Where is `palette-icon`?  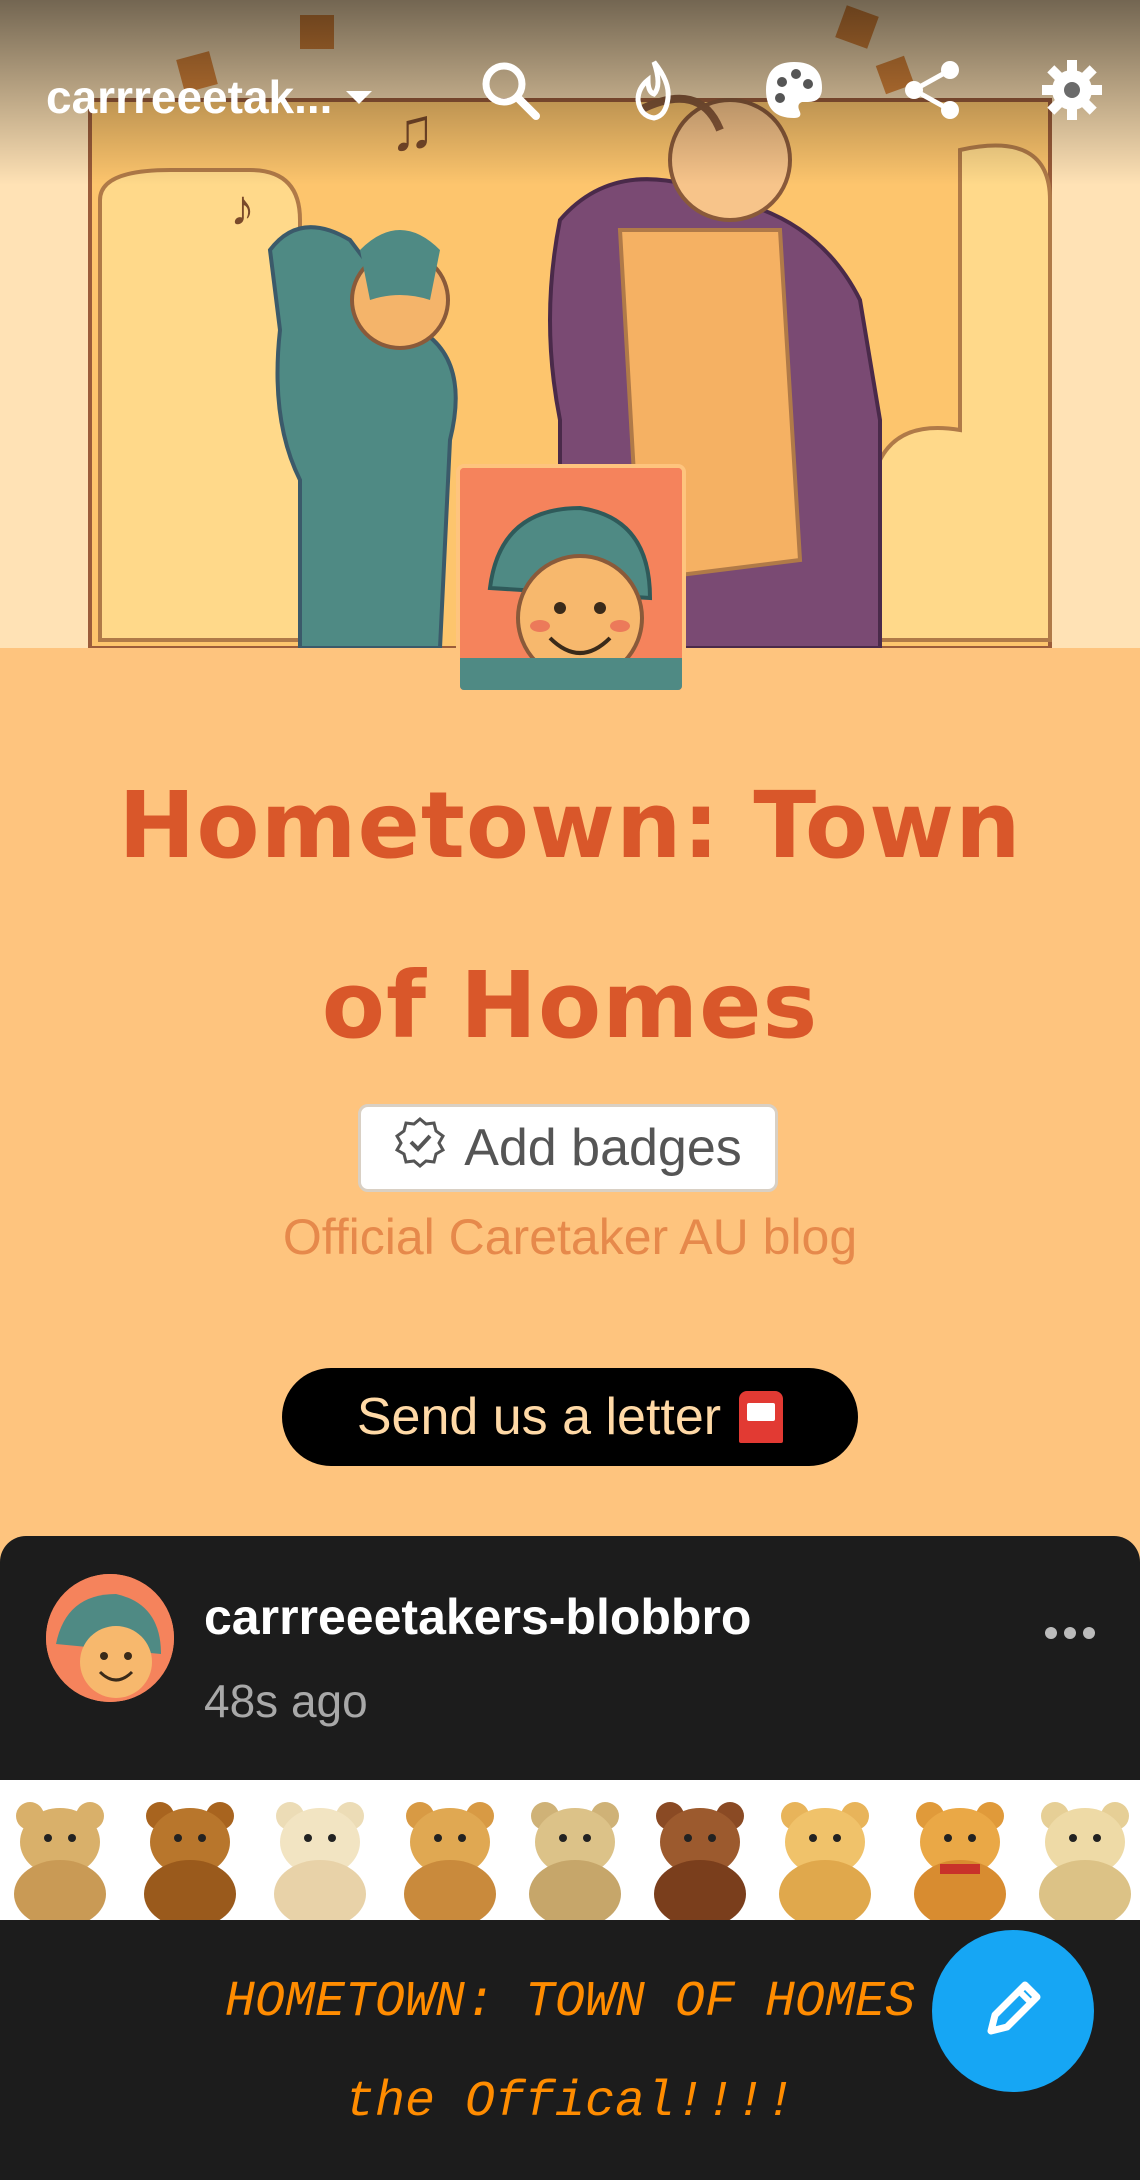
palette-icon is located at coordinates (794, 90).